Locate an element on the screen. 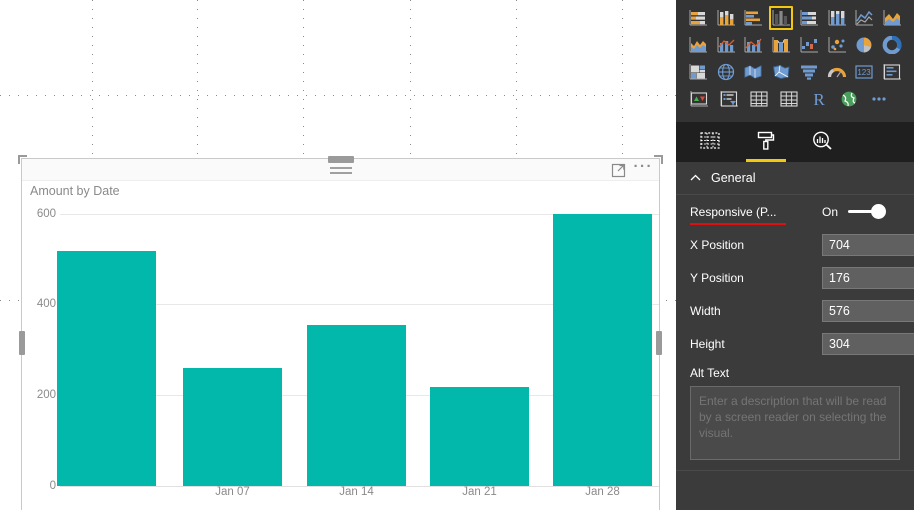 This screenshot has height=510, width=914. treemap-icon is located at coordinates (698, 72).